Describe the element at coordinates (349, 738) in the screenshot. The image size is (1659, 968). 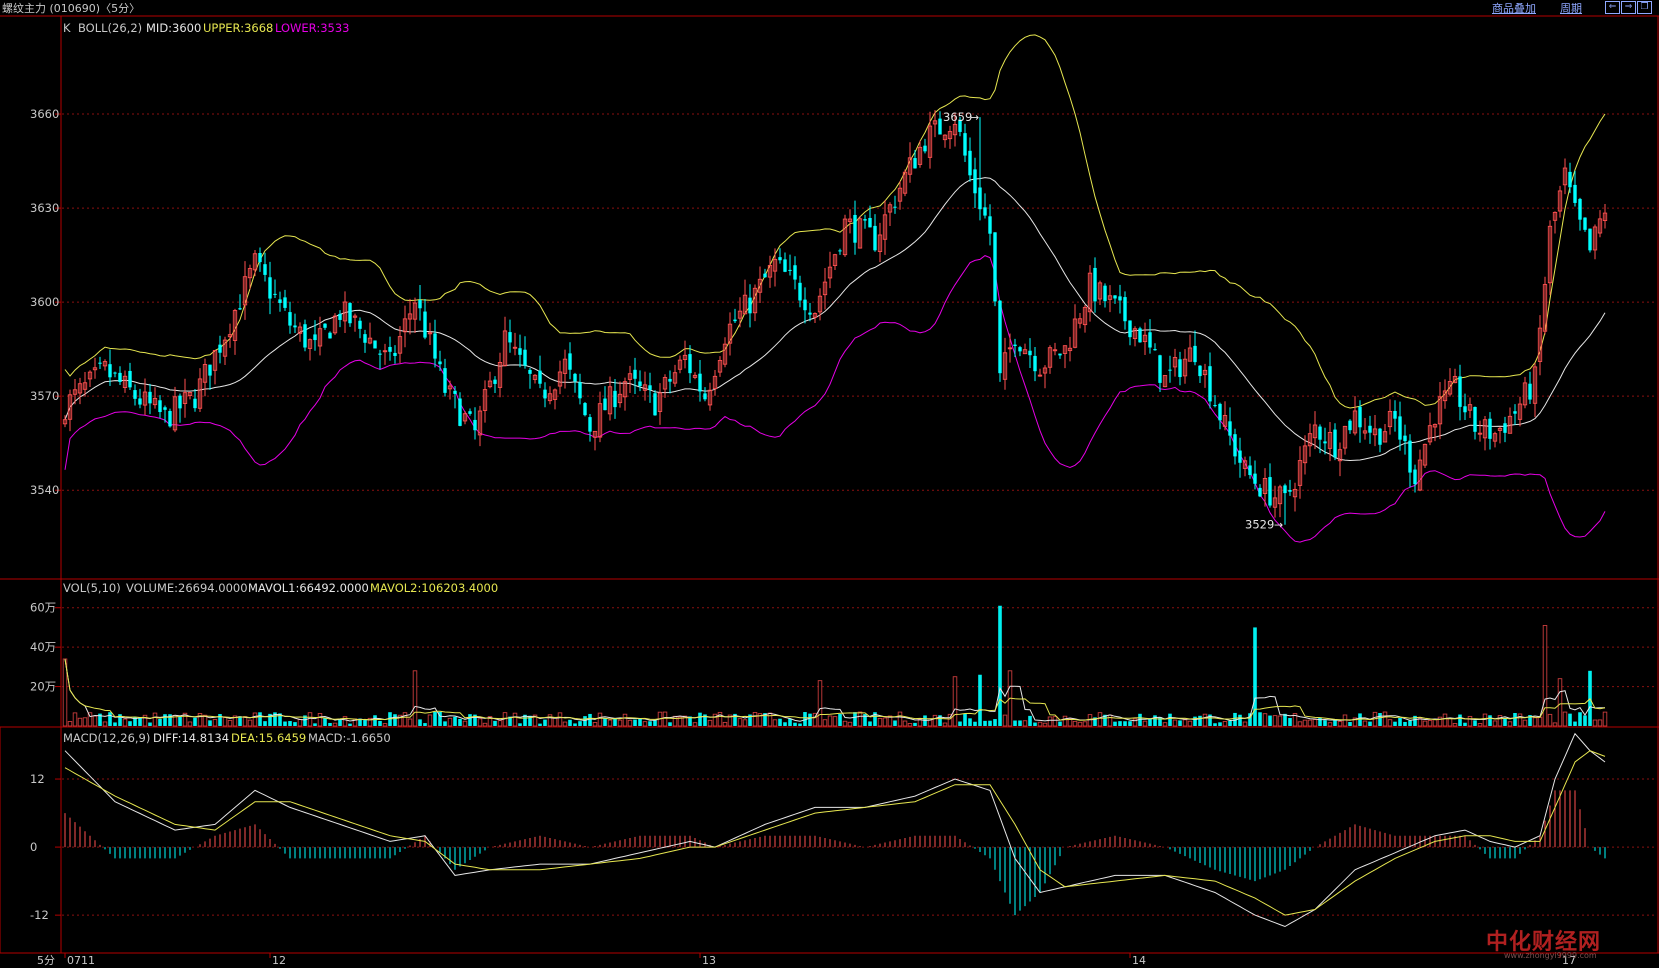
I see `macd-hist-value: MACD:-1.6650` at that location.